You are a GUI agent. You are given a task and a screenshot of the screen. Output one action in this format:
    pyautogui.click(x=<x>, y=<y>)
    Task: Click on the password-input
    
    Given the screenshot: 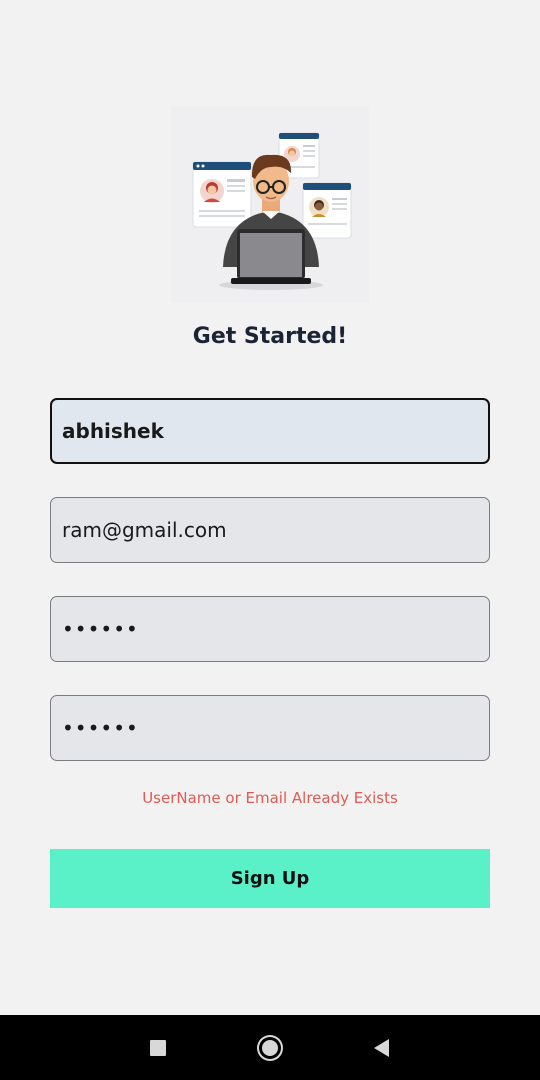 What is the action you would take?
    pyautogui.click(x=270, y=629)
    